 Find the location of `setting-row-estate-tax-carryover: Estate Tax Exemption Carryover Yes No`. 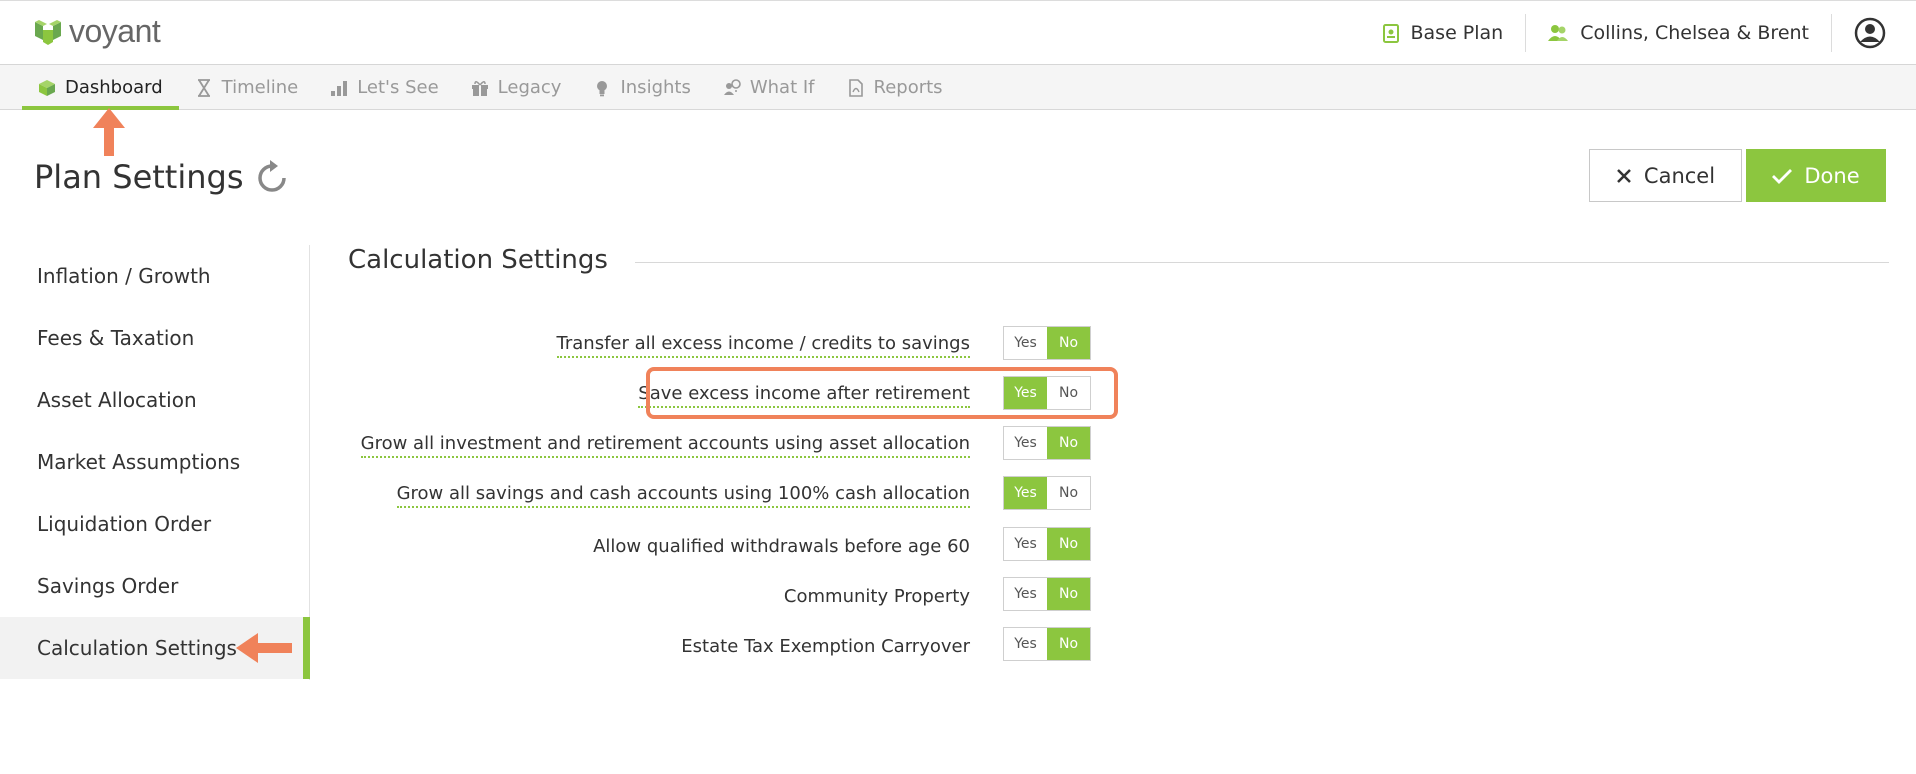

setting-row-estate-tax-carryover: Estate Tax Exemption Carryover Yes No is located at coordinates (750, 644).